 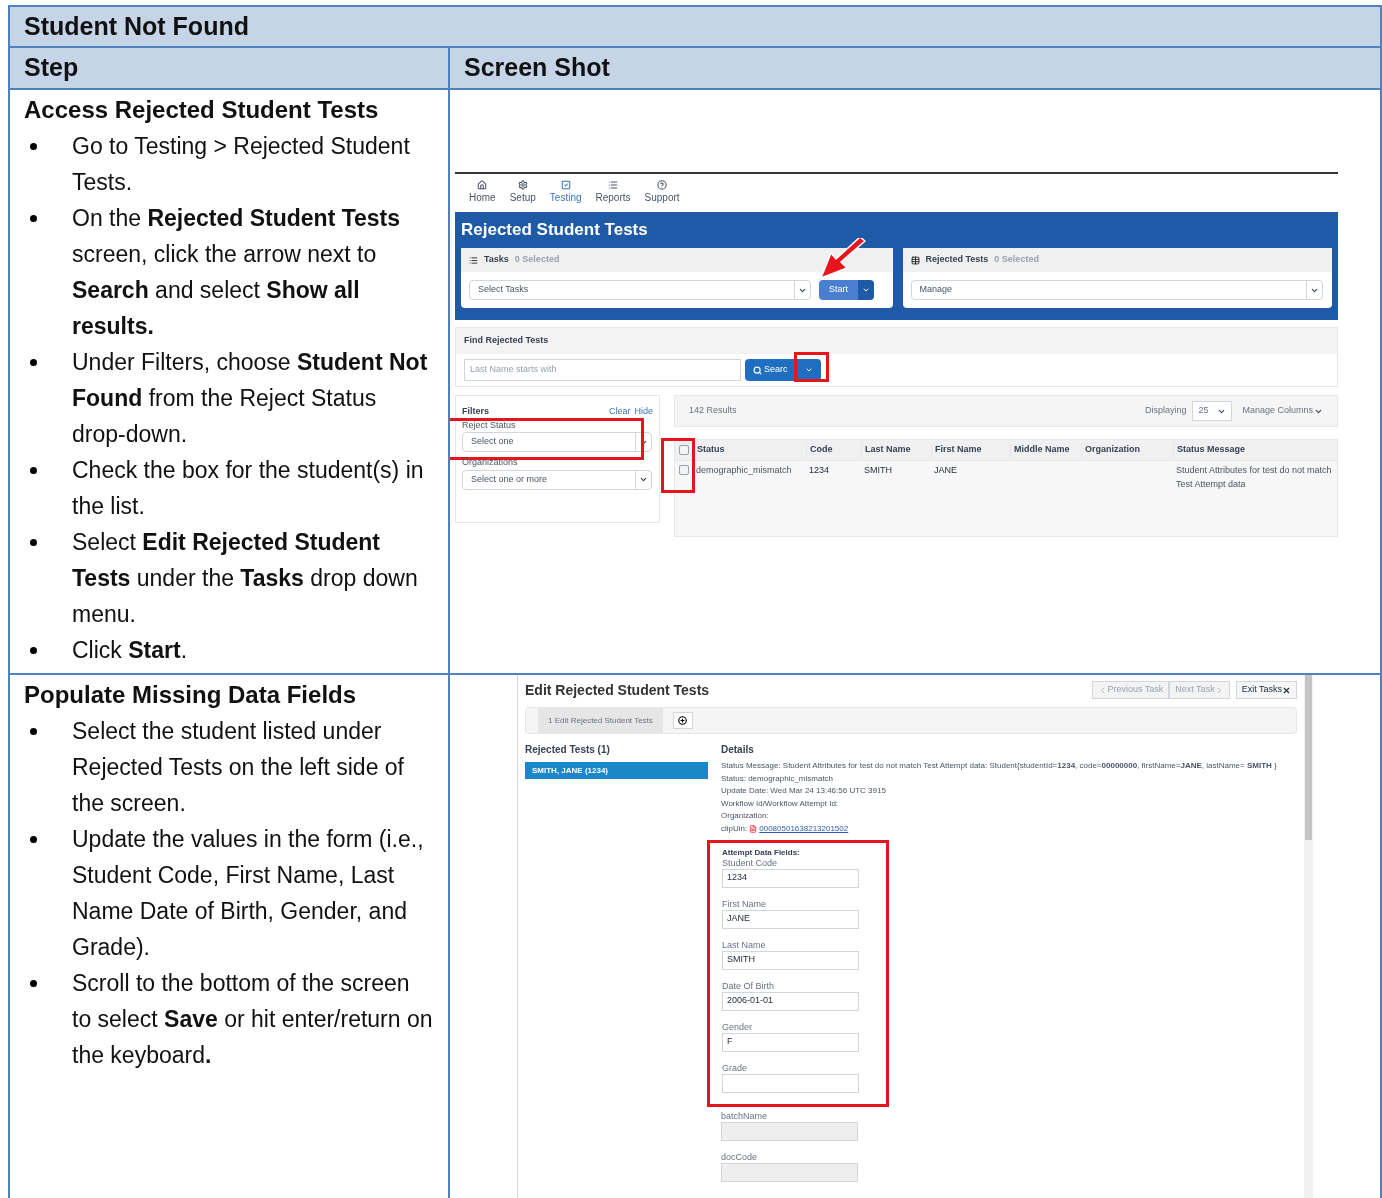 What do you see at coordinates (482, 184) in the screenshot?
I see `home-icon` at bounding box center [482, 184].